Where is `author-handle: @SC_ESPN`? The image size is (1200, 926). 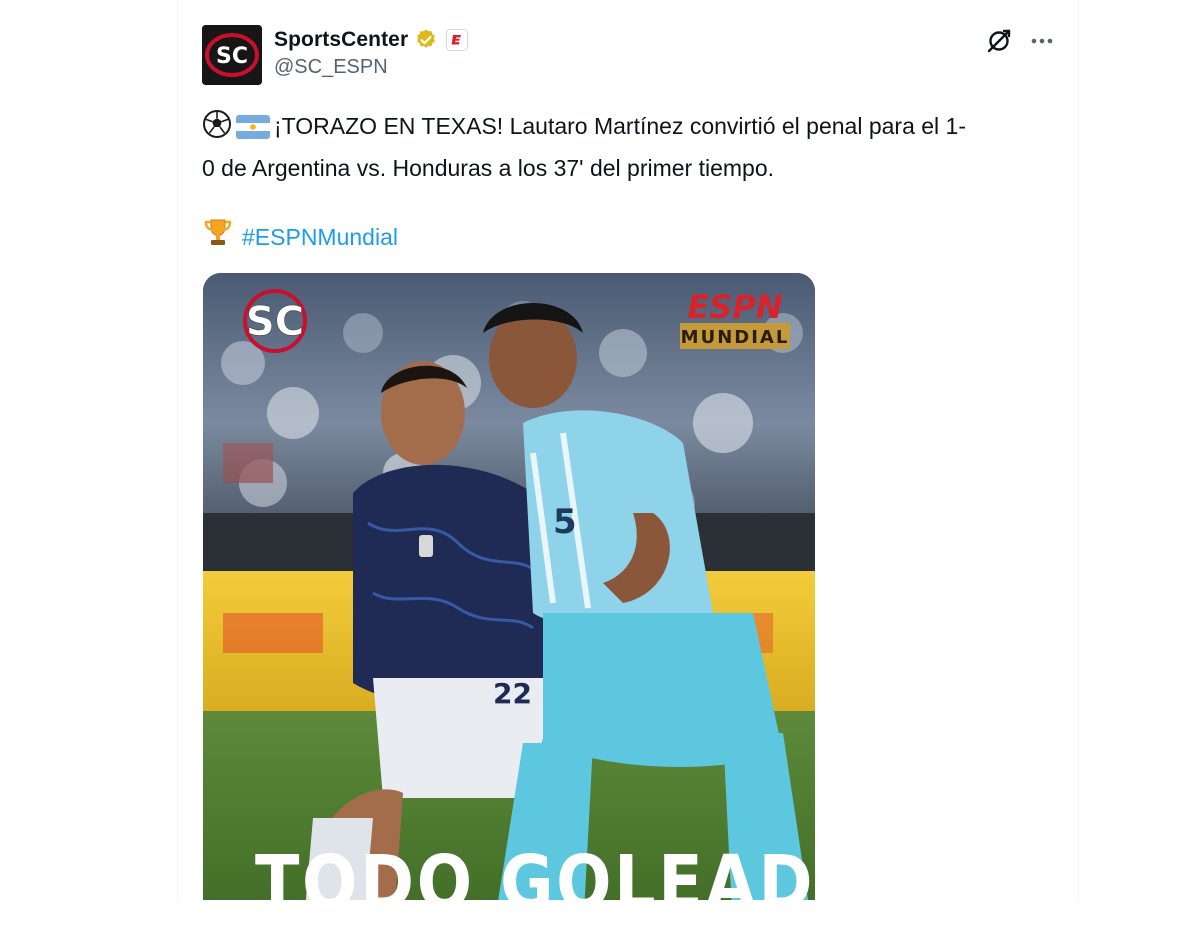
author-handle: @SC_ESPN is located at coordinates (371, 67).